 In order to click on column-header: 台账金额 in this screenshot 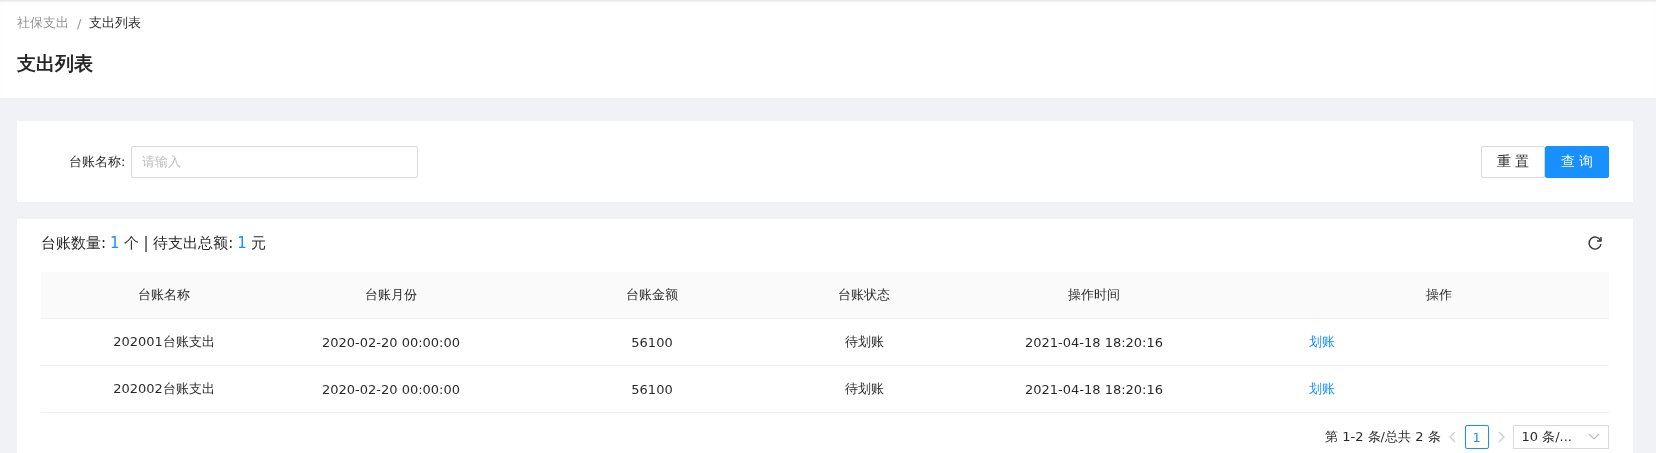, I will do `click(652, 295)`.